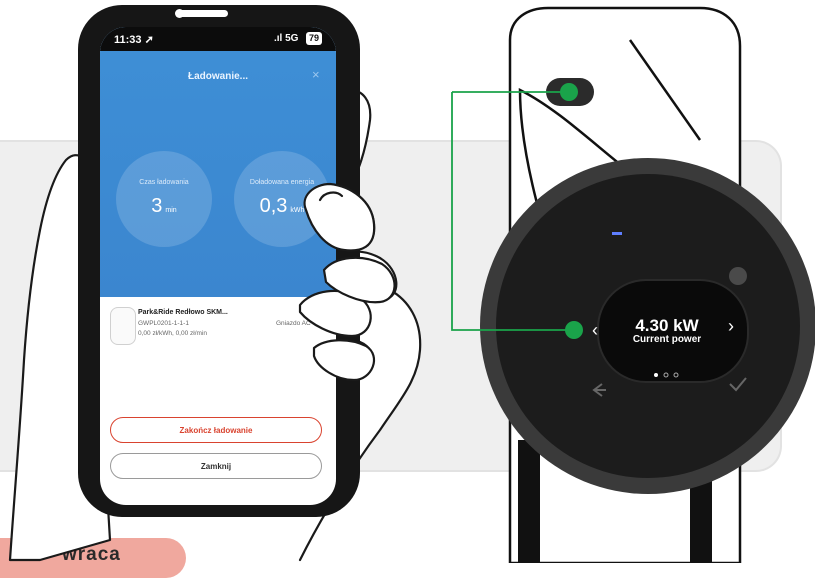 The height and width of the screenshot is (578, 815). Describe the element at coordinates (569, 92) in the screenshot. I see `callout-dot-led` at that location.